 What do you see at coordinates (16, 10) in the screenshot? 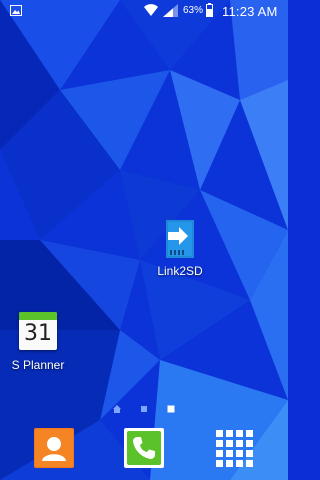
I see `gallery-icon` at bounding box center [16, 10].